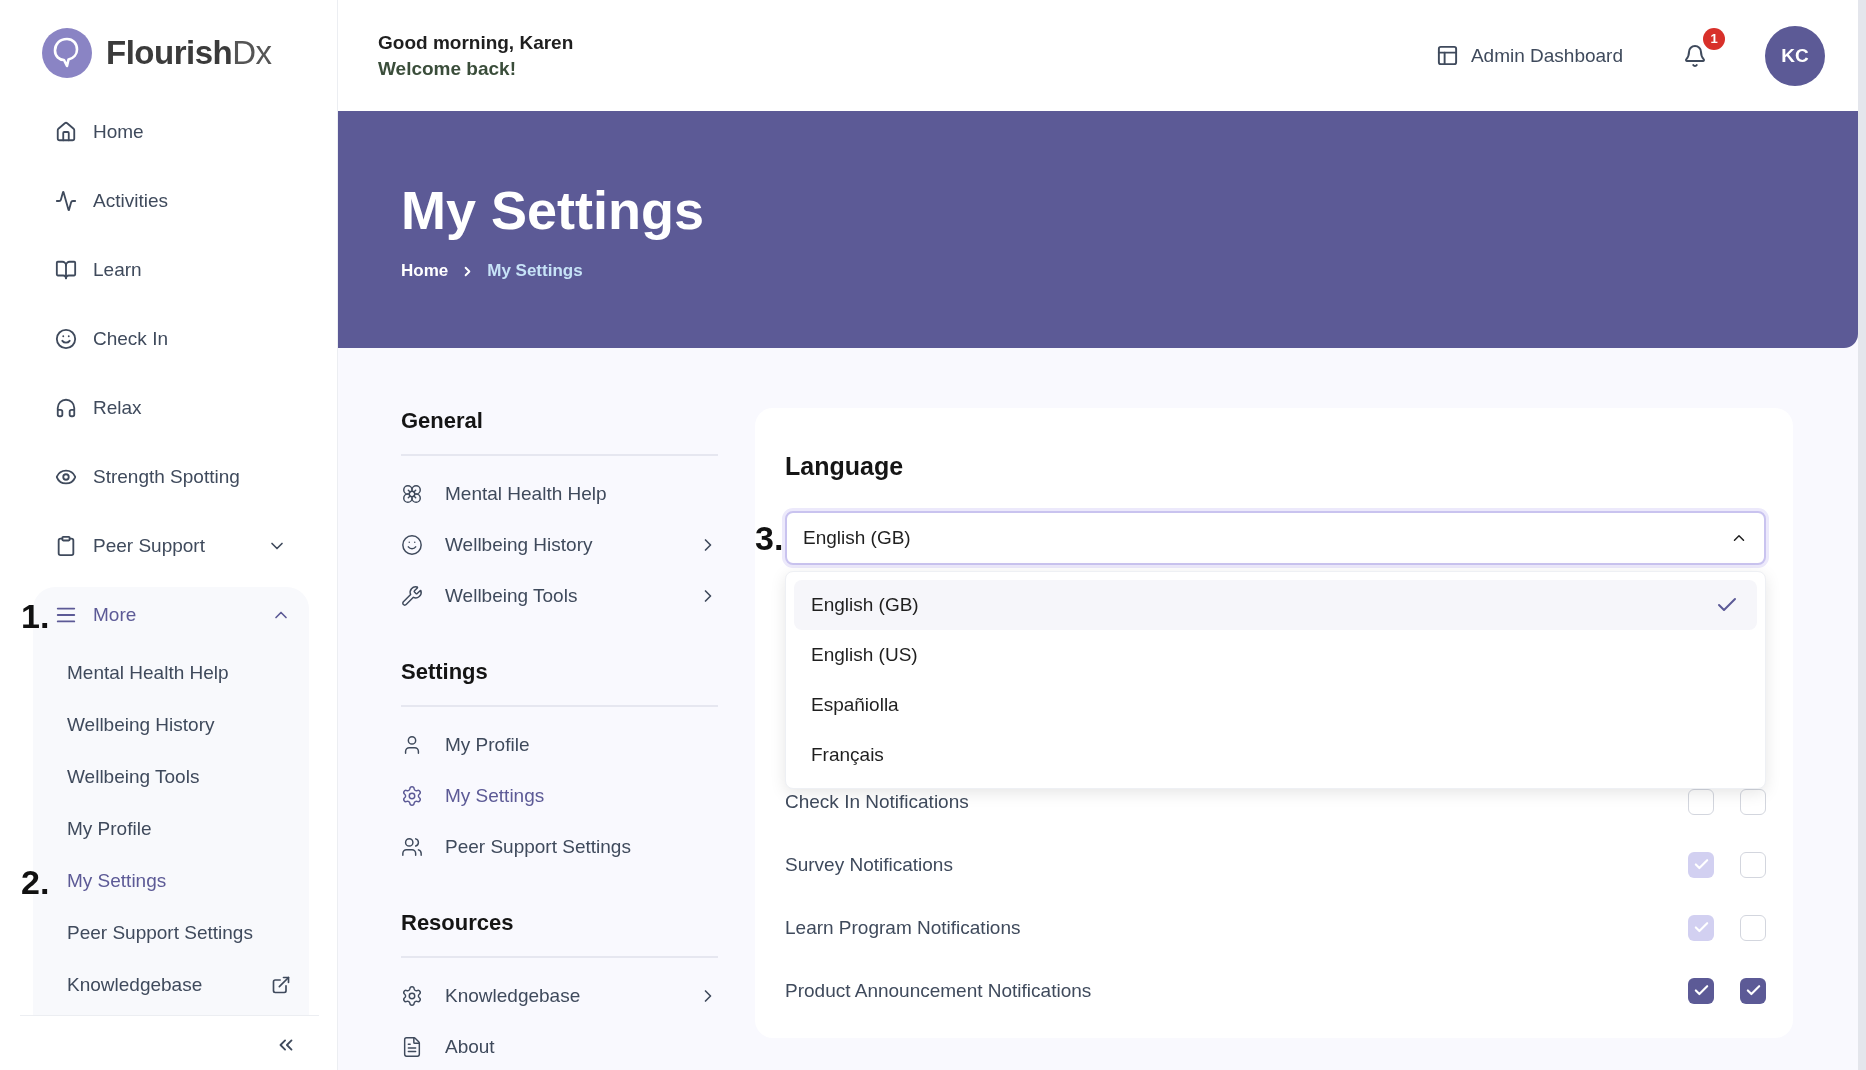 The width and height of the screenshot is (1866, 1070). Describe the element at coordinates (559, 744) in the screenshot. I see `settings-nav-item: My Profile` at that location.